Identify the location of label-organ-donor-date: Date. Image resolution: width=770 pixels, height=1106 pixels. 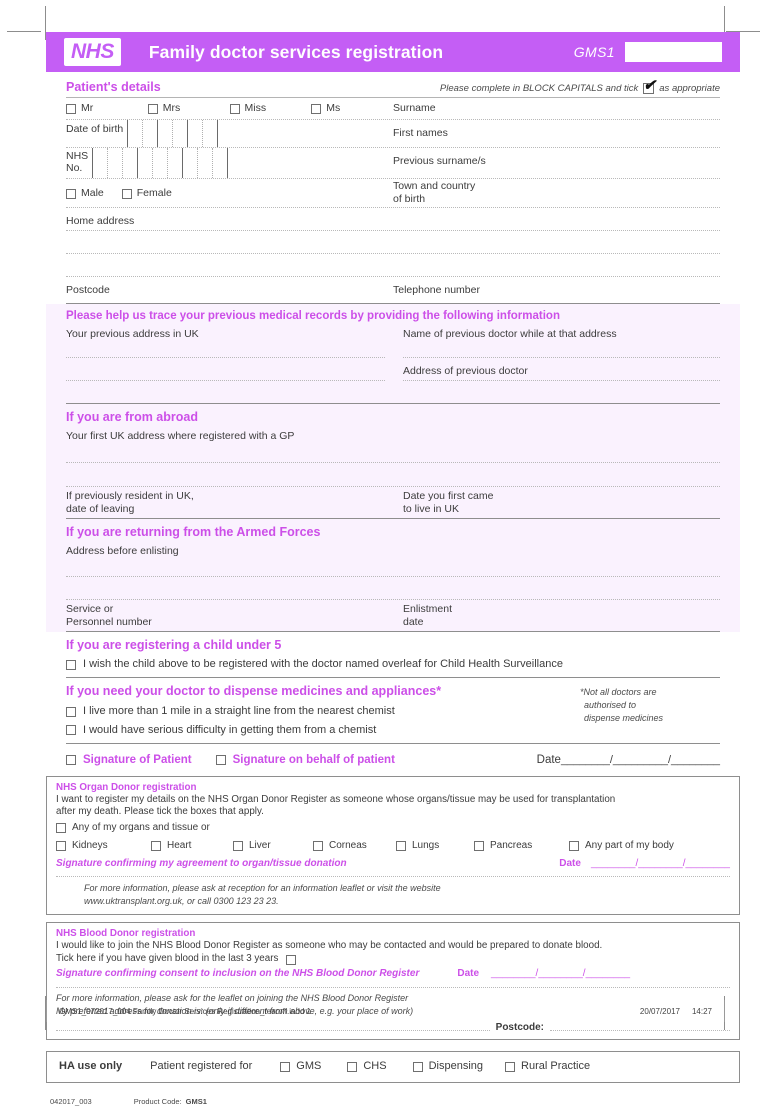
(570, 864).